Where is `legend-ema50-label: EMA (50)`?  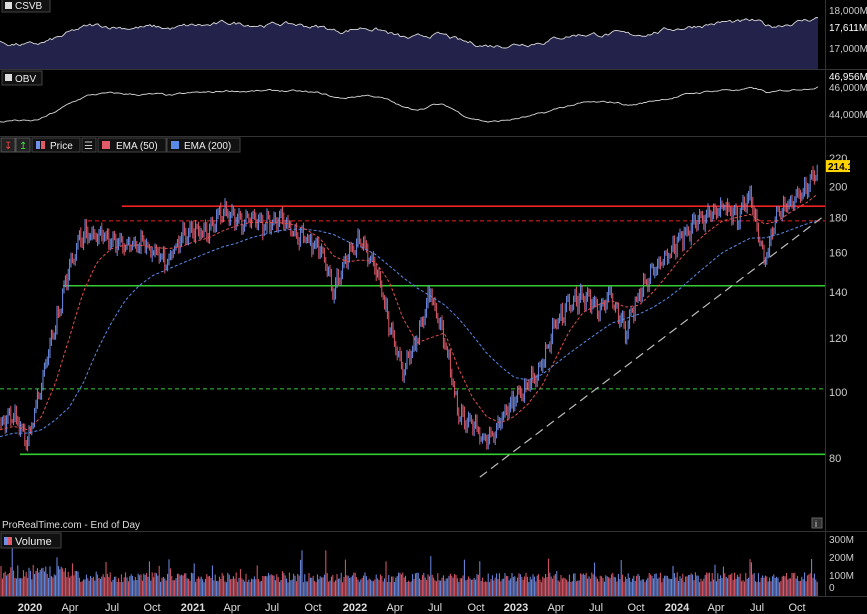
legend-ema50-label: EMA (50) is located at coordinates (137, 146).